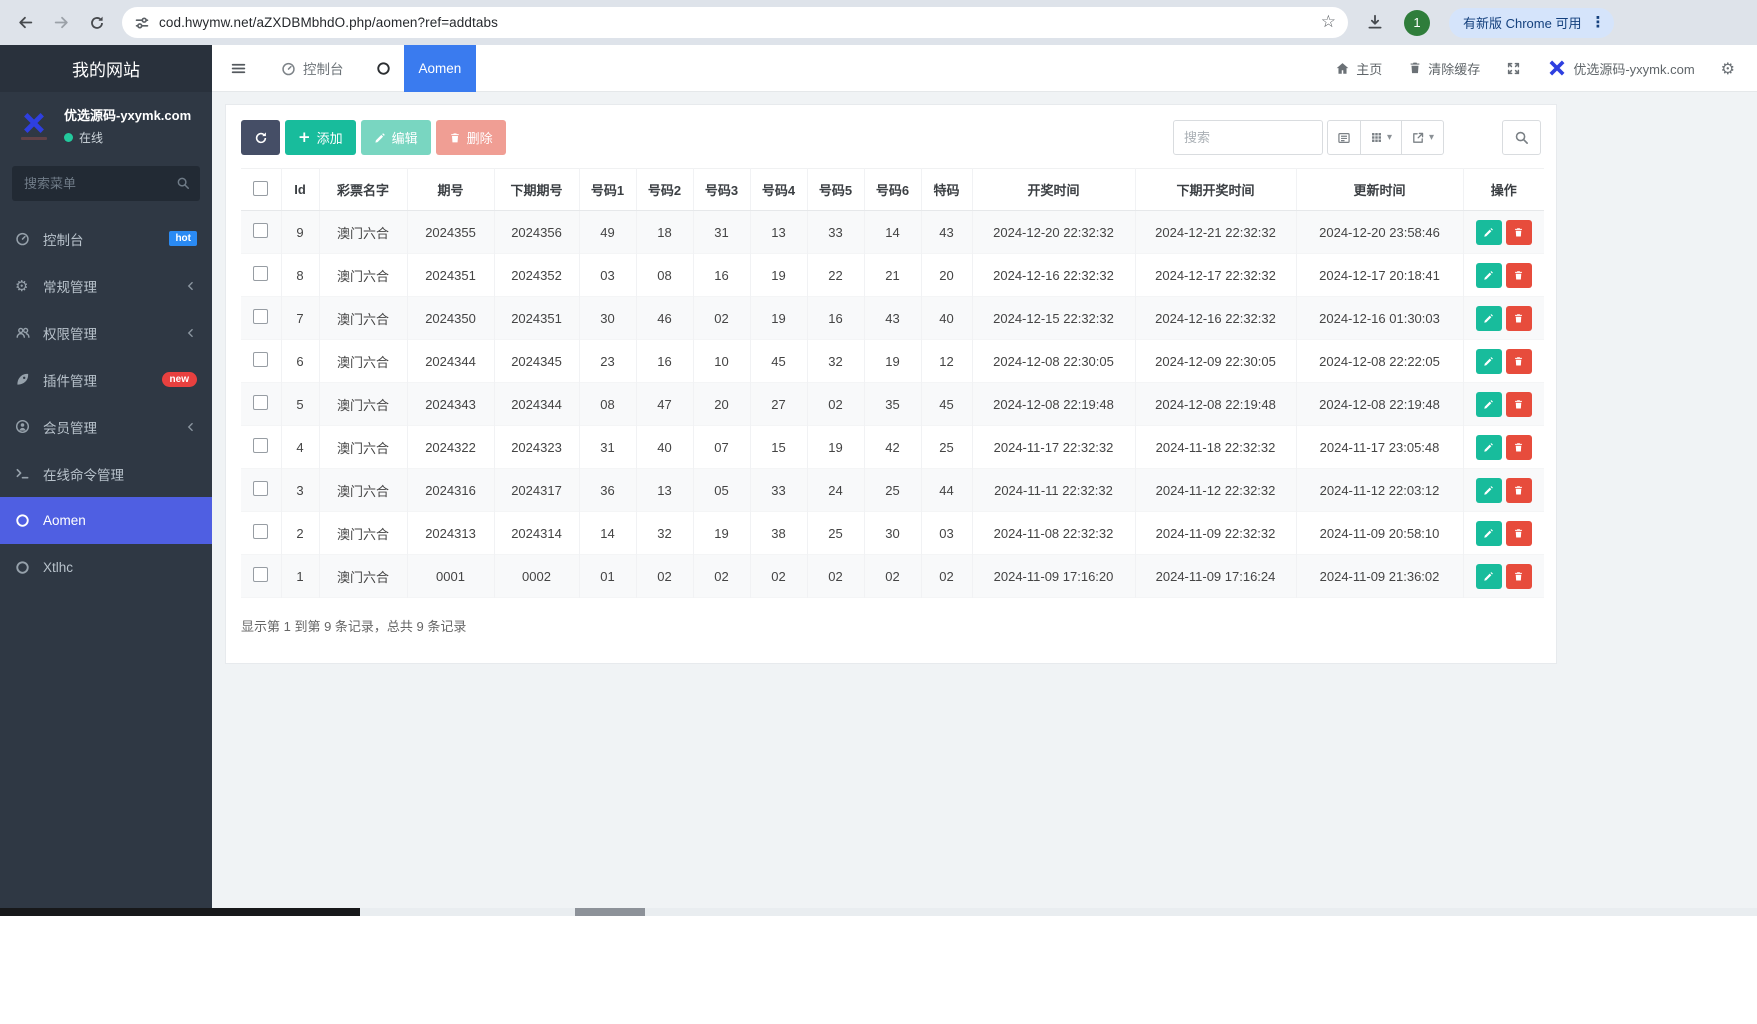  What do you see at coordinates (106, 183) in the screenshot?
I see `menu-search-input` at bounding box center [106, 183].